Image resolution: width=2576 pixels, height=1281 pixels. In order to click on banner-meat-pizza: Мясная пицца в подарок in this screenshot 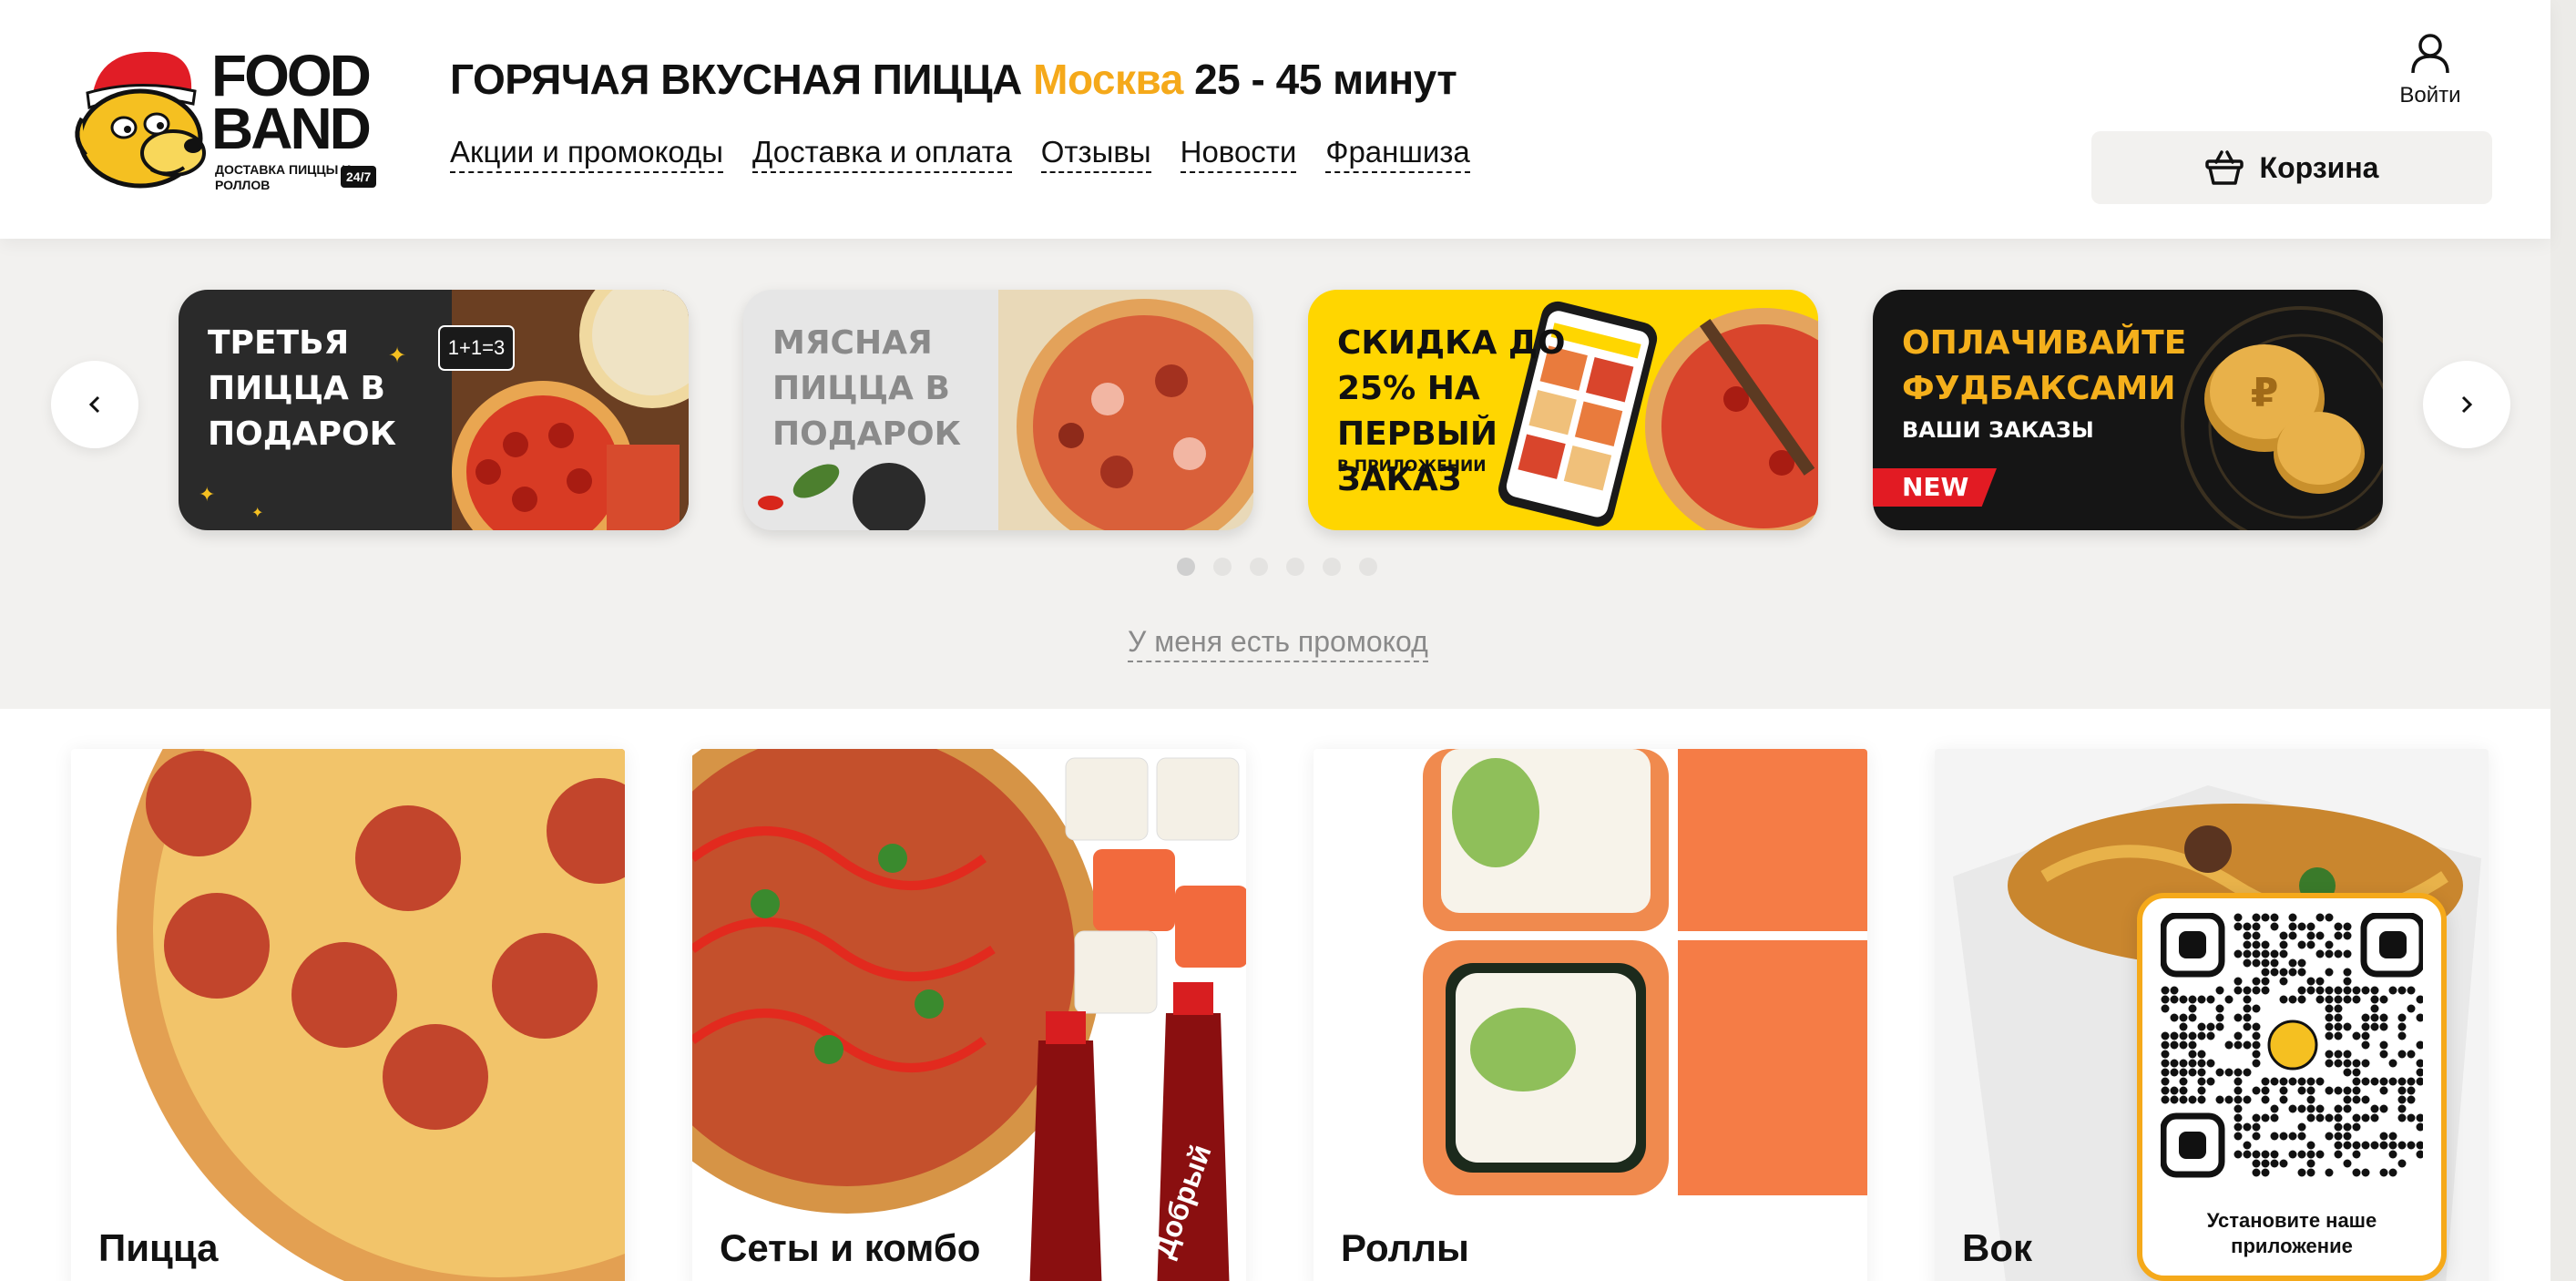, I will do `click(998, 410)`.